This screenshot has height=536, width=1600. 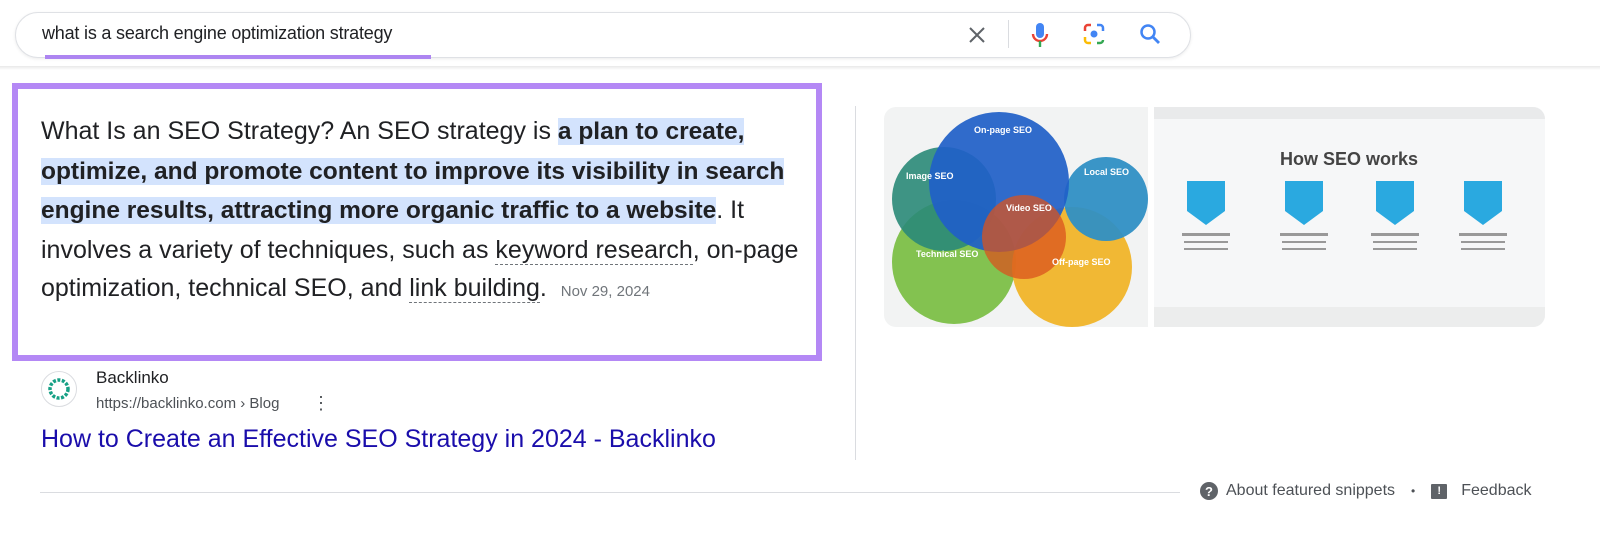 I want to click on help-icon: ?, so click(x=1209, y=491).